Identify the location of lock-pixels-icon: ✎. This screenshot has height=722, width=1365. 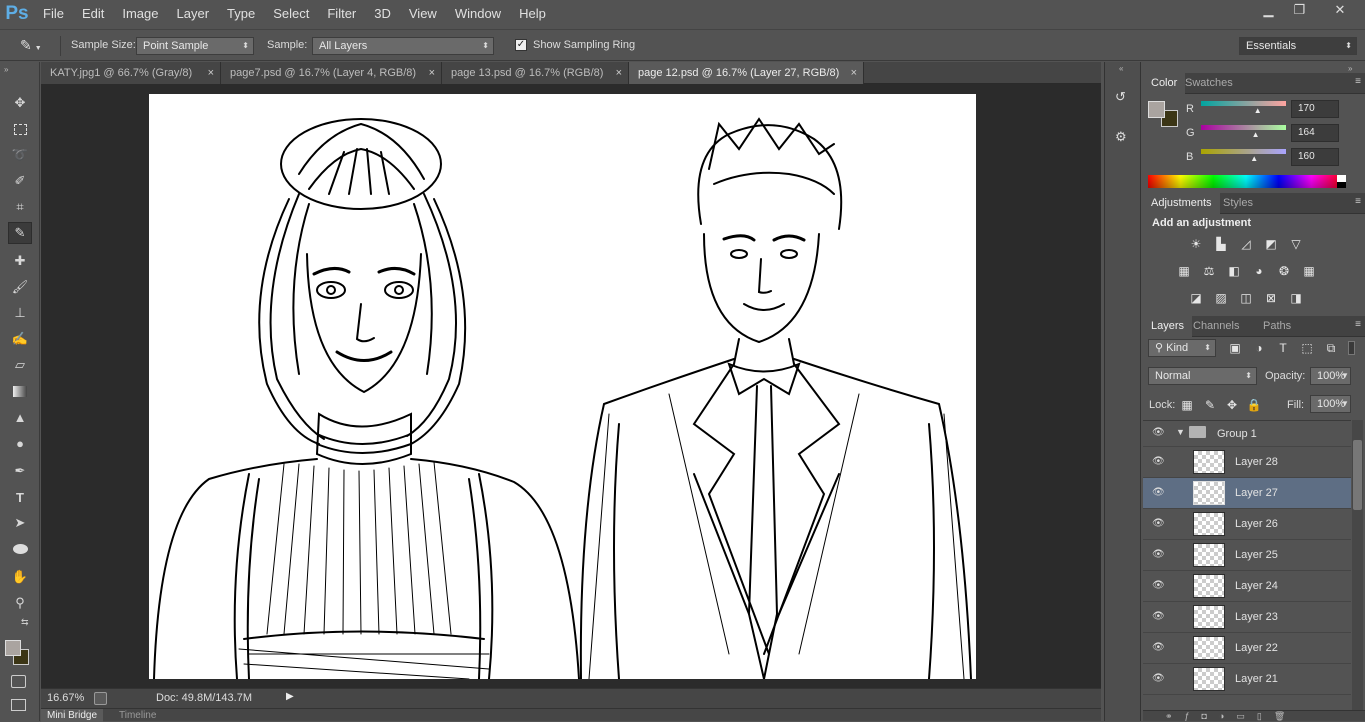
(1210, 405).